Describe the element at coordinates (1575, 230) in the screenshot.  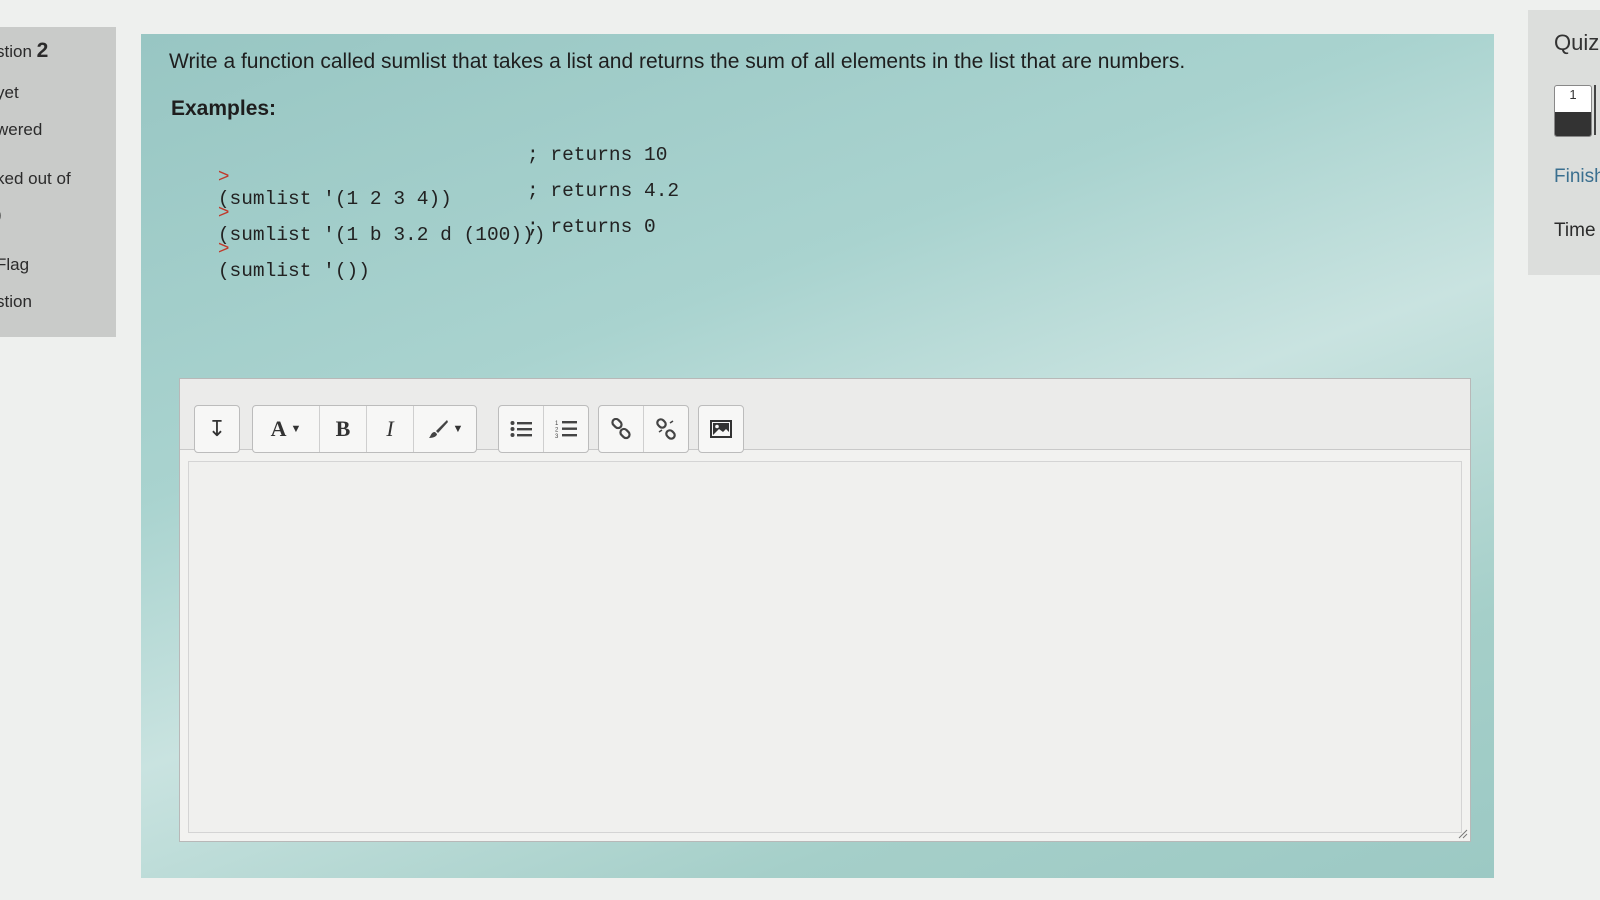
I see `time-left-label: Time` at that location.